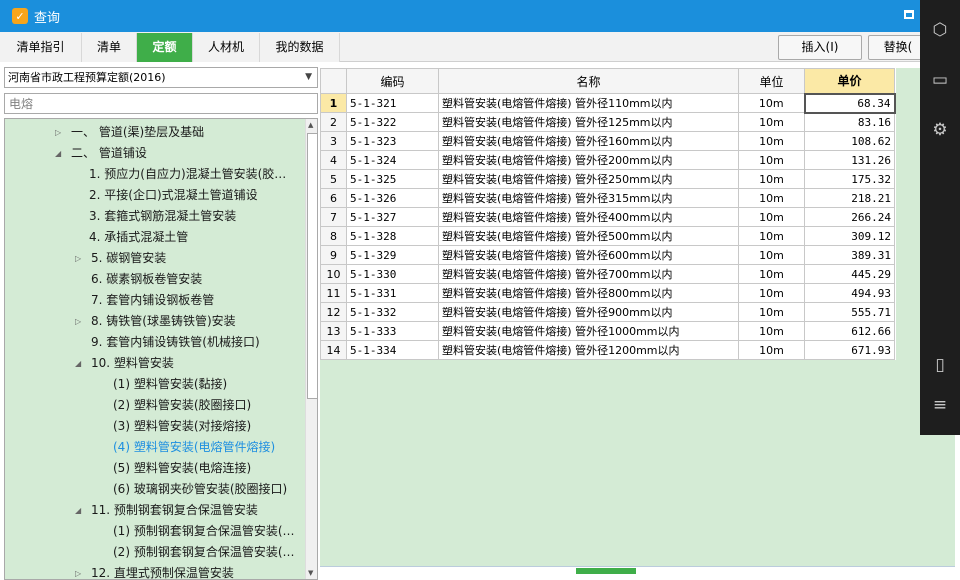  Describe the element at coordinates (333, 293) in the screenshot. I see `row-number: 11` at that location.